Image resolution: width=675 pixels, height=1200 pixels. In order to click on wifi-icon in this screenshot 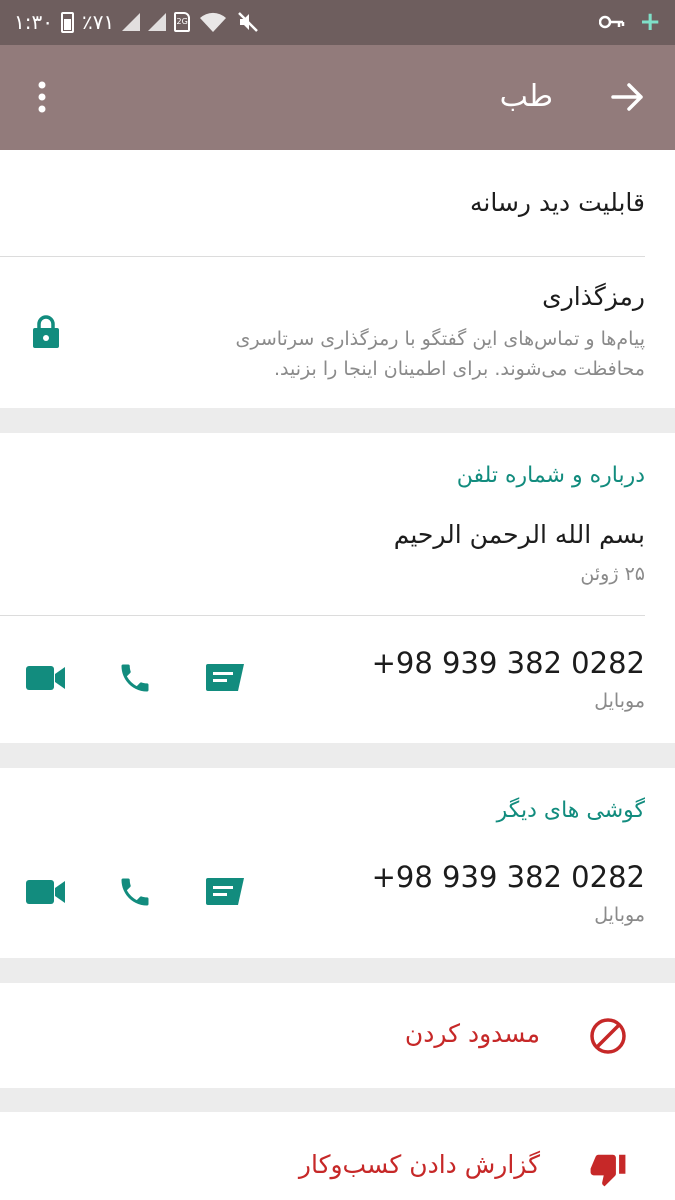, I will do `click(213, 22)`.